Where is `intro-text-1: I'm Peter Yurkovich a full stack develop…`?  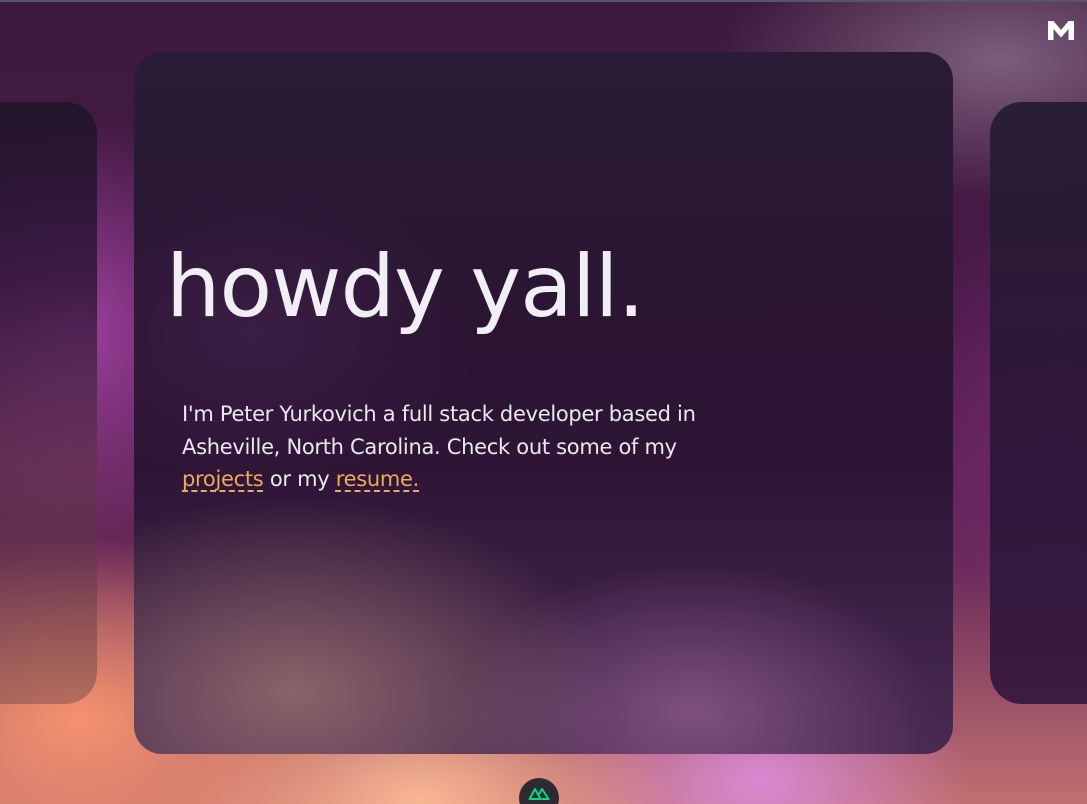 intro-text-1: I'm Peter Yurkovich a full stack develop… is located at coordinates (439, 430).